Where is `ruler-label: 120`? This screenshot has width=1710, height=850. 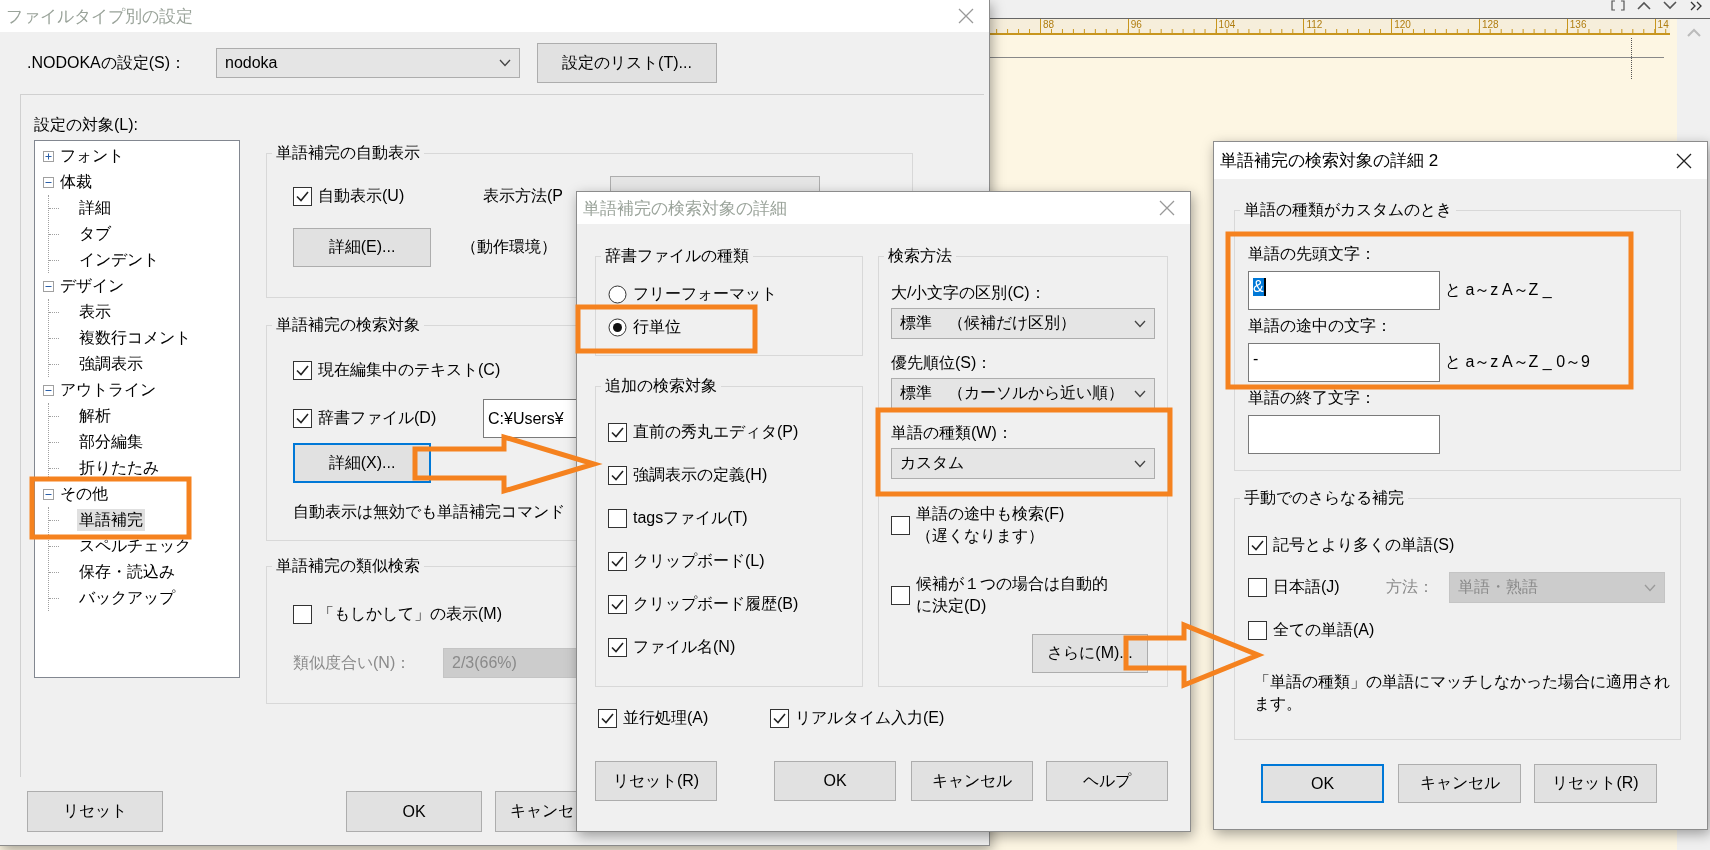
ruler-label: 120 is located at coordinates (1435, 26).